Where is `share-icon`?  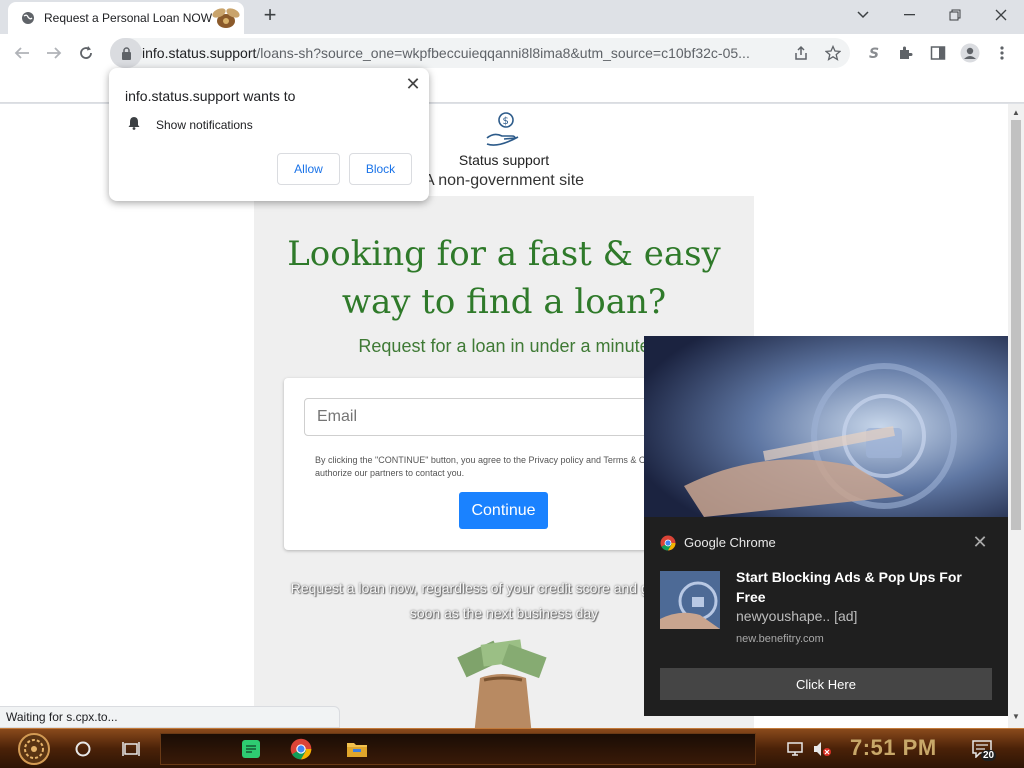 share-icon is located at coordinates (801, 52).